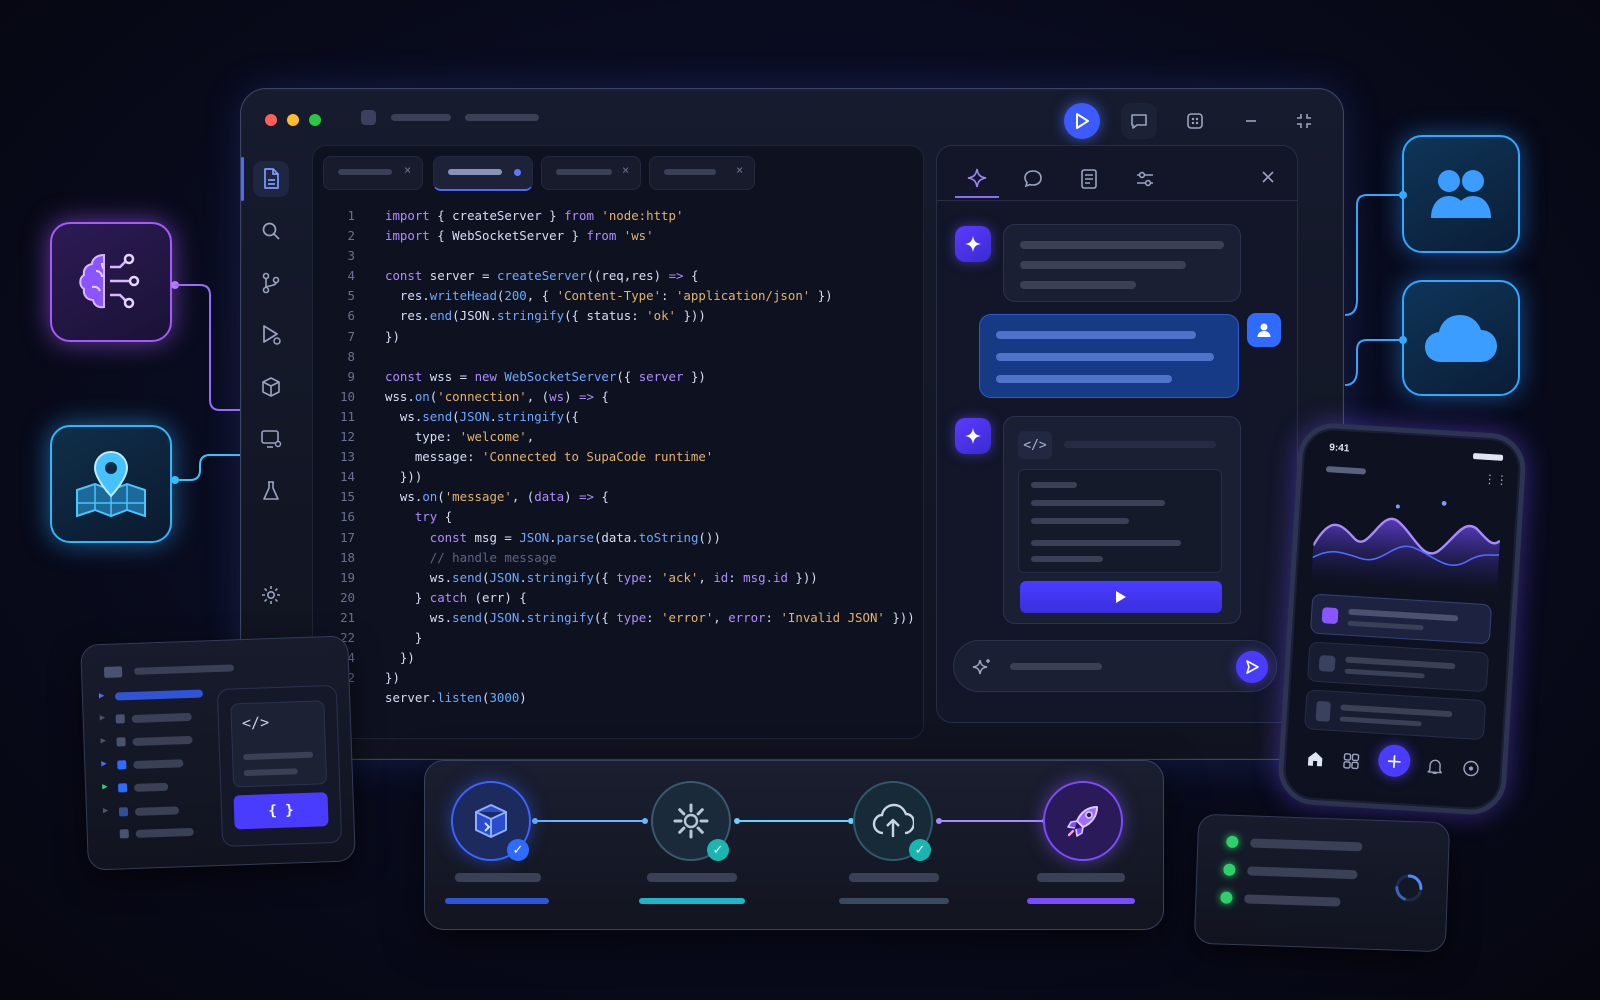 This screenshot has width=1600, height=1000. What do you see at coordinates (1315, 758) in the screenshot?
I see `home-icon` at bounding box center [1315, 758].